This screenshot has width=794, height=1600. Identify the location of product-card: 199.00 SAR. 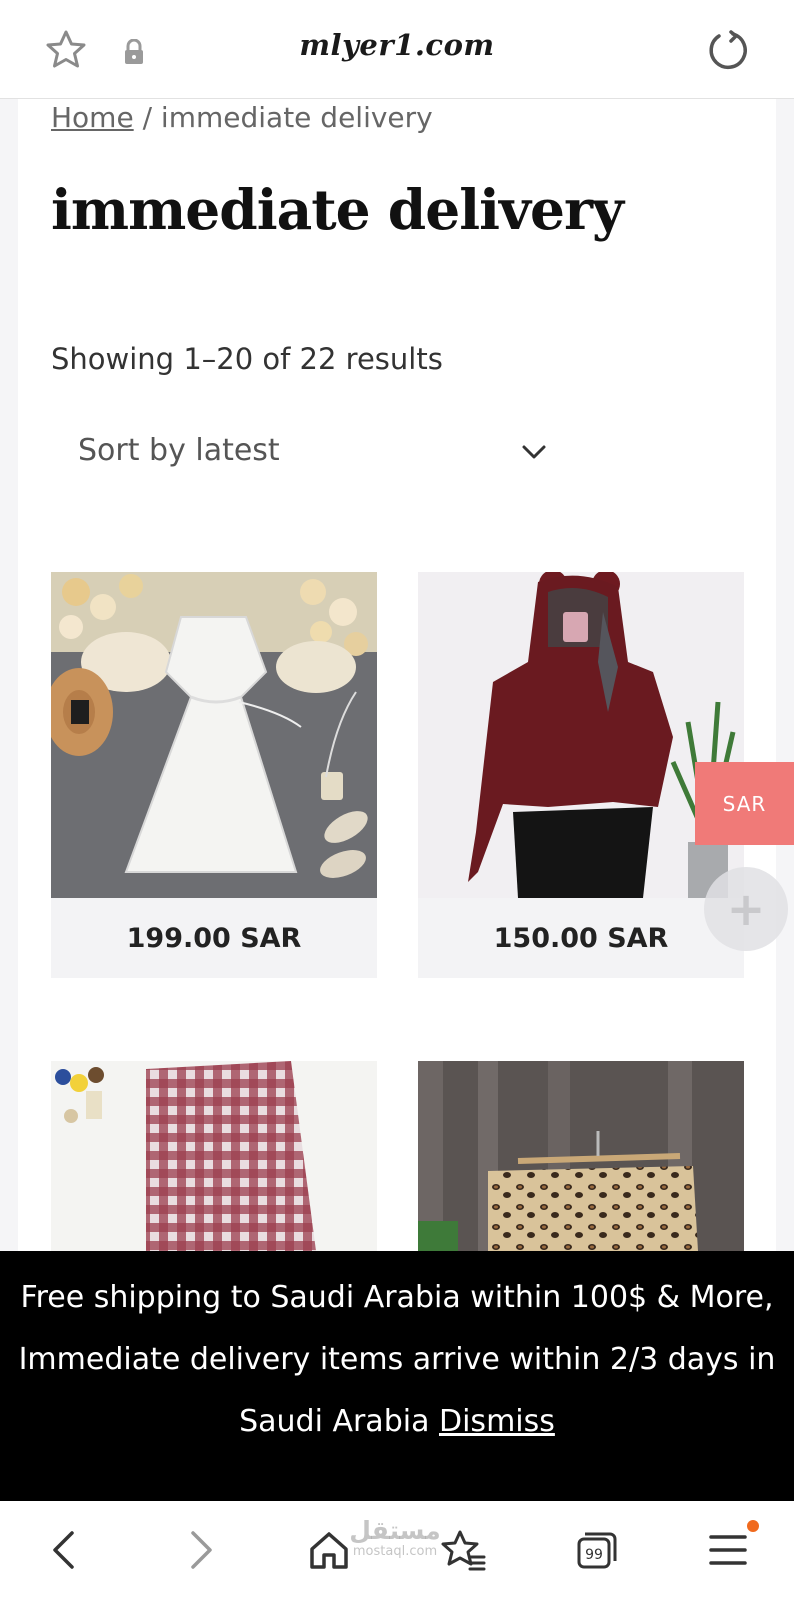
(214, 775).